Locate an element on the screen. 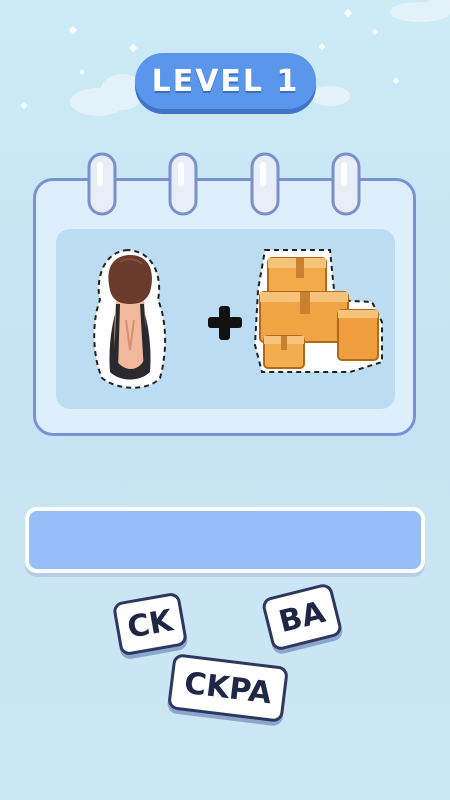 The height and width of the screenshot is (800, 450). plus-icon is located at coordinates (225, 323).